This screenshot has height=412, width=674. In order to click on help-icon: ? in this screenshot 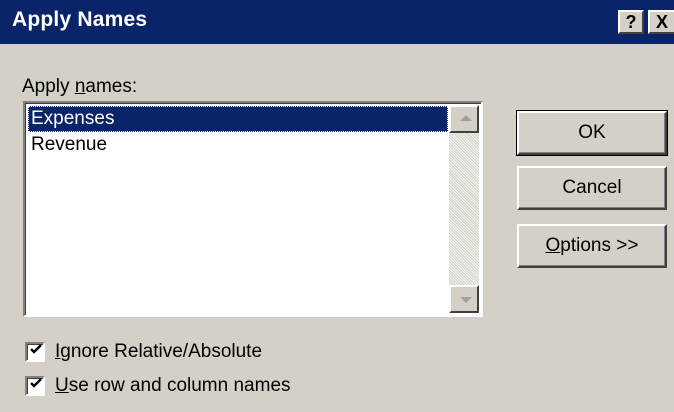, I will do `click(631, 22)`.